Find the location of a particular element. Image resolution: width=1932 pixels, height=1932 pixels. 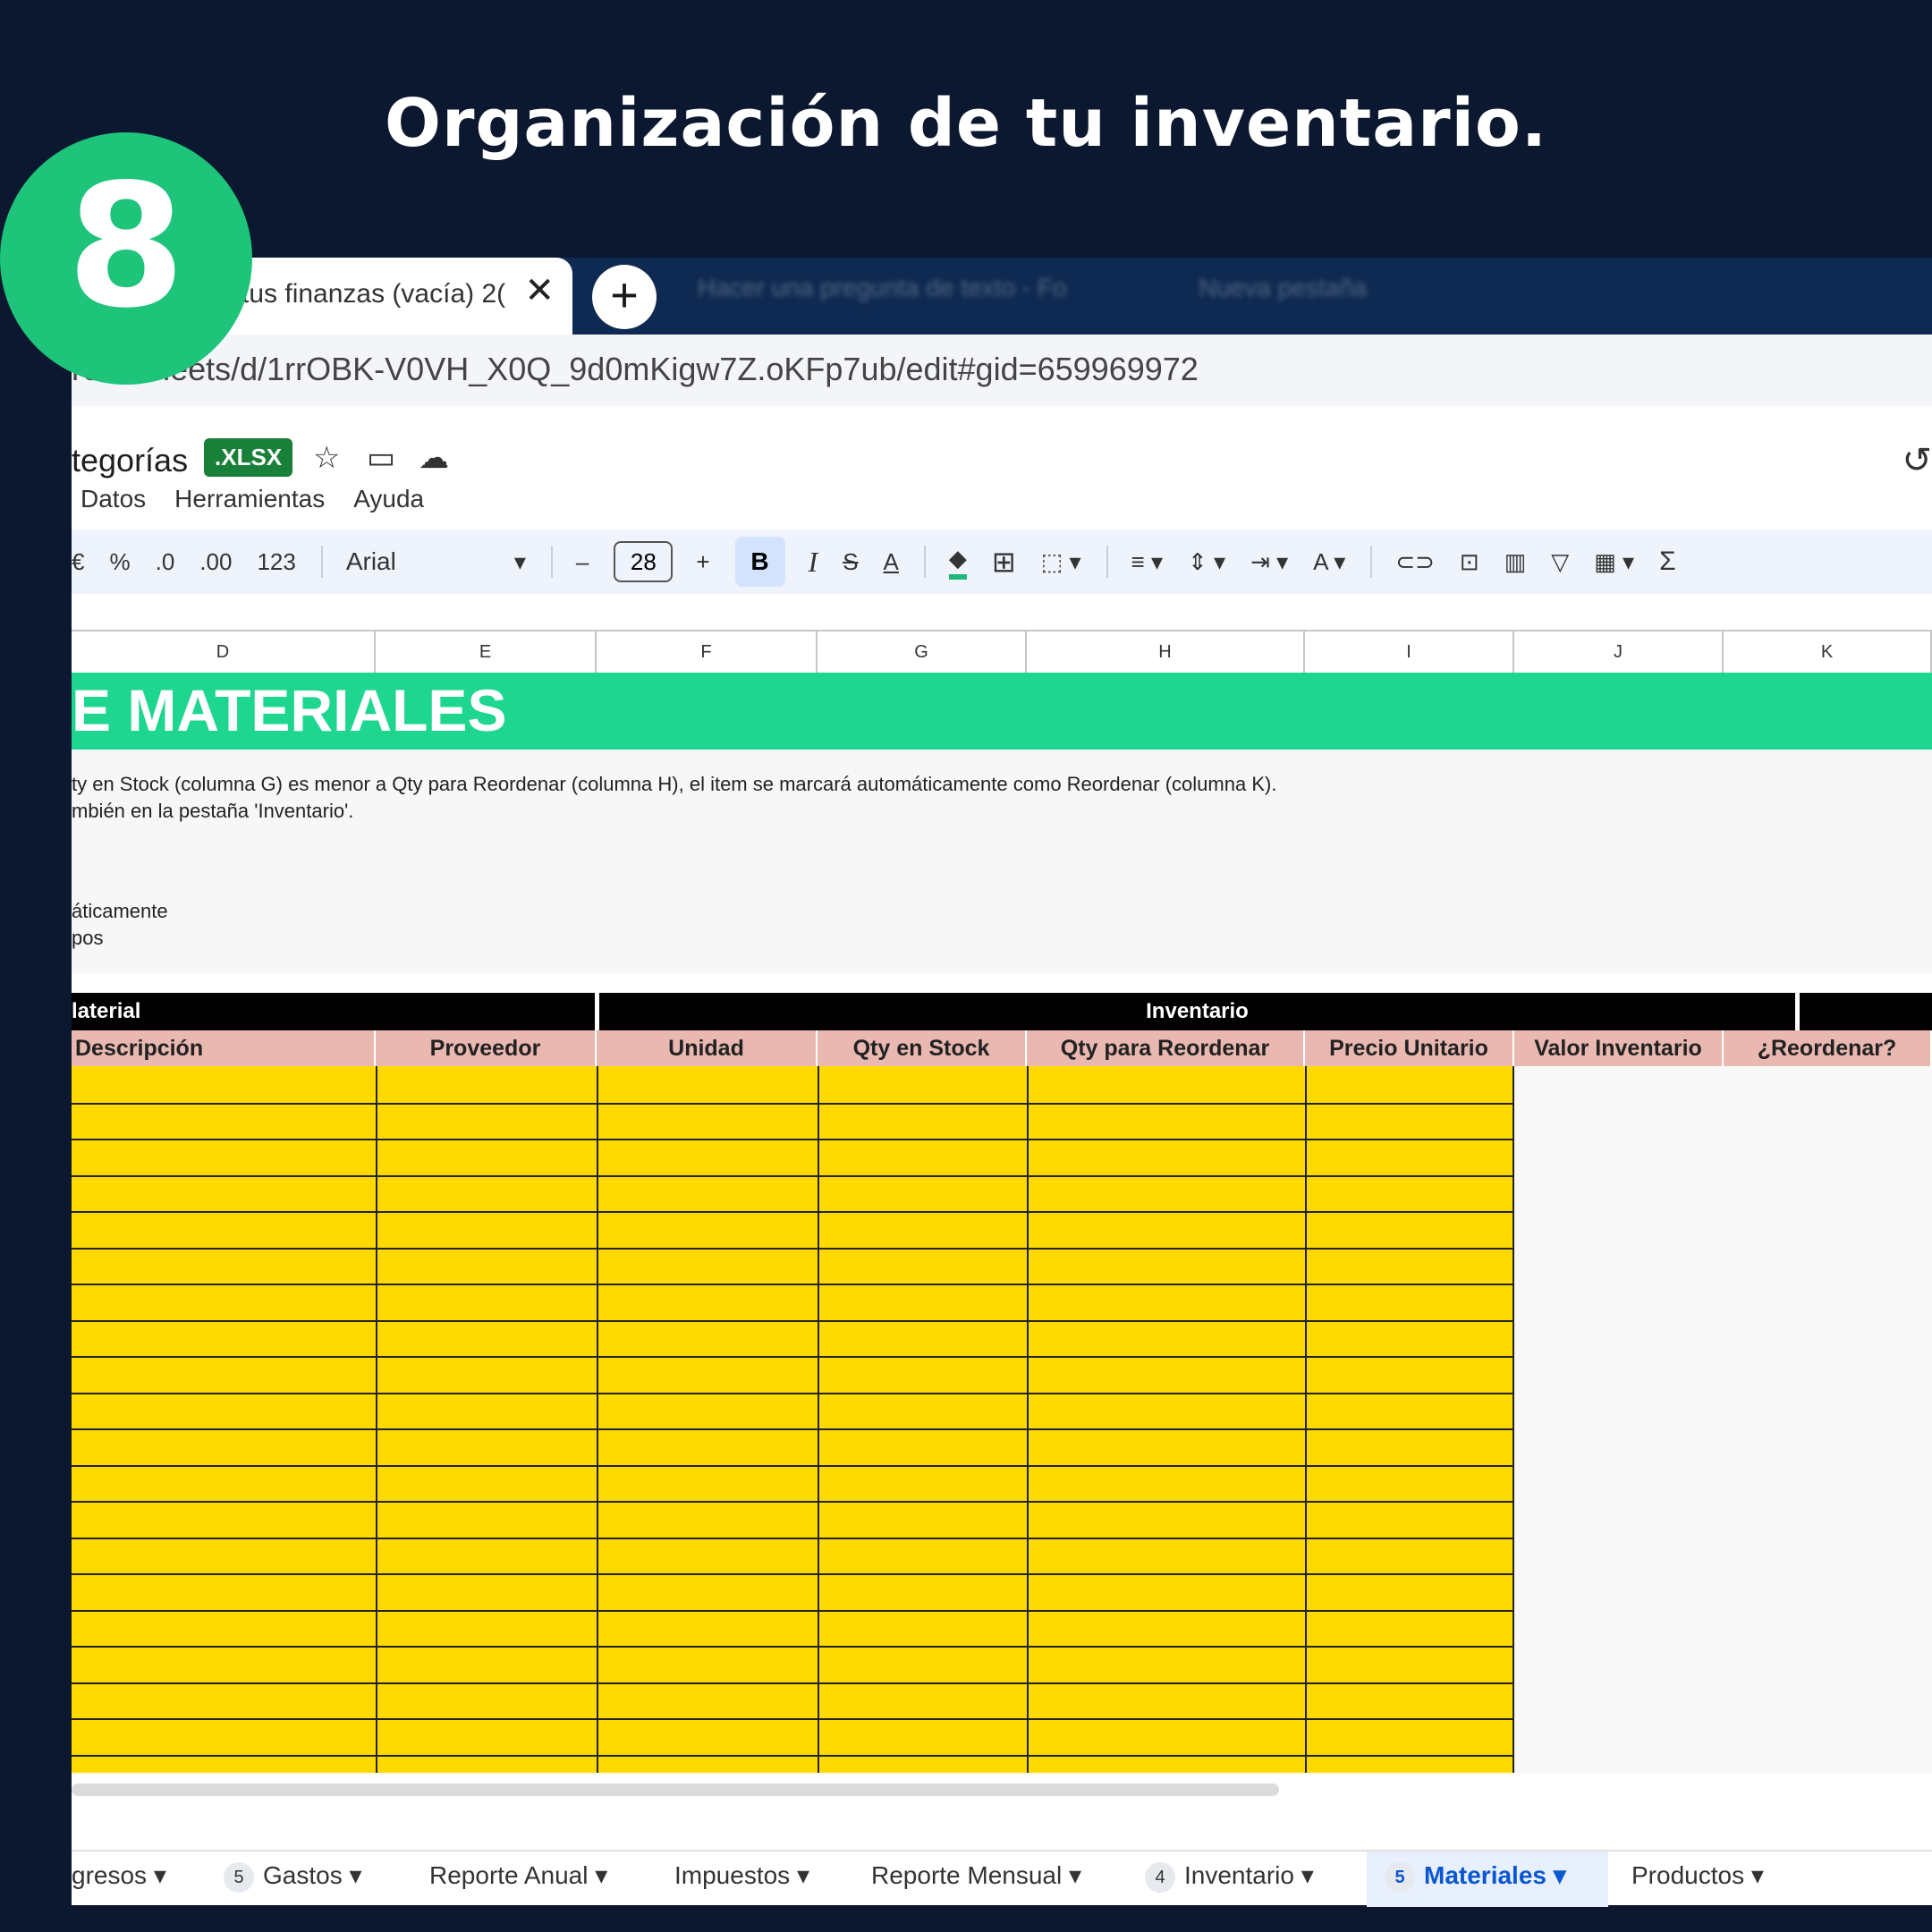

column-header-e: E is located at coordinates (486, 651).